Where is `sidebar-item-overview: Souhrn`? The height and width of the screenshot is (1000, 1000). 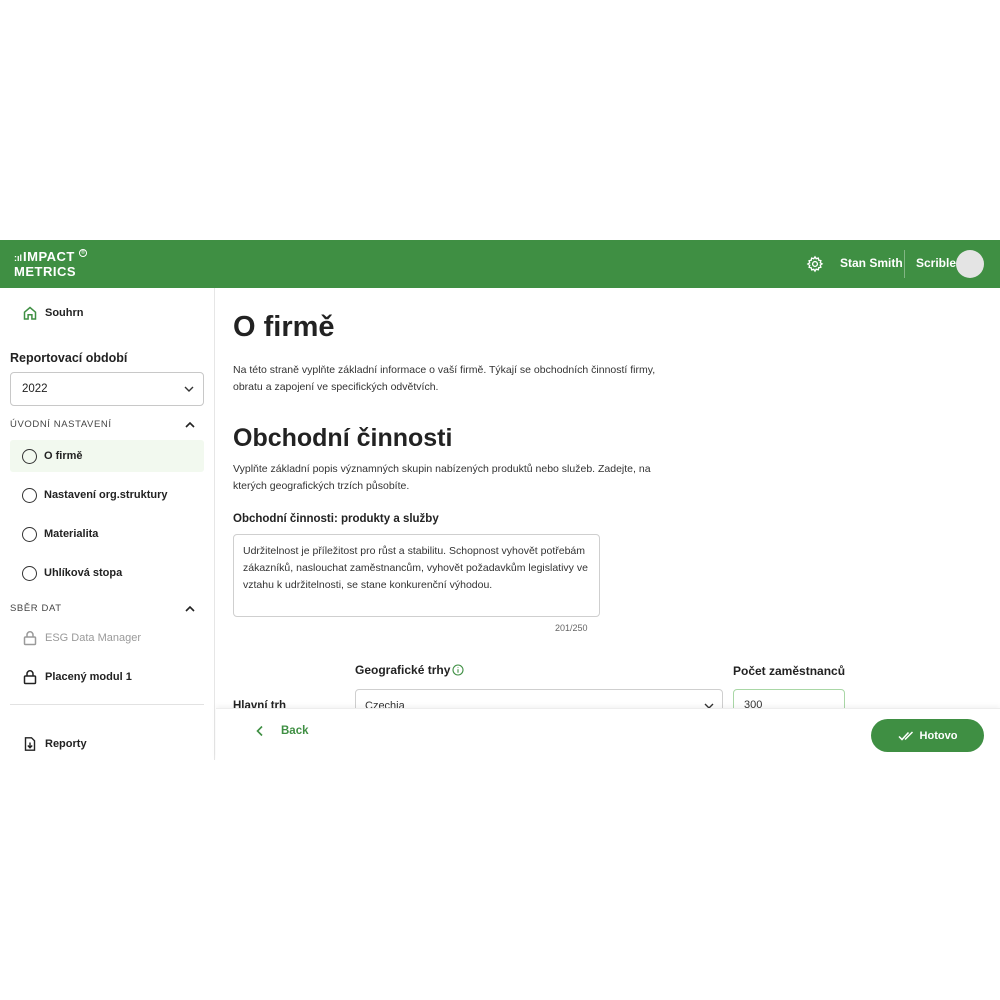 sidebar-item-overview: Souhrn is located at coordinates (107, 313).